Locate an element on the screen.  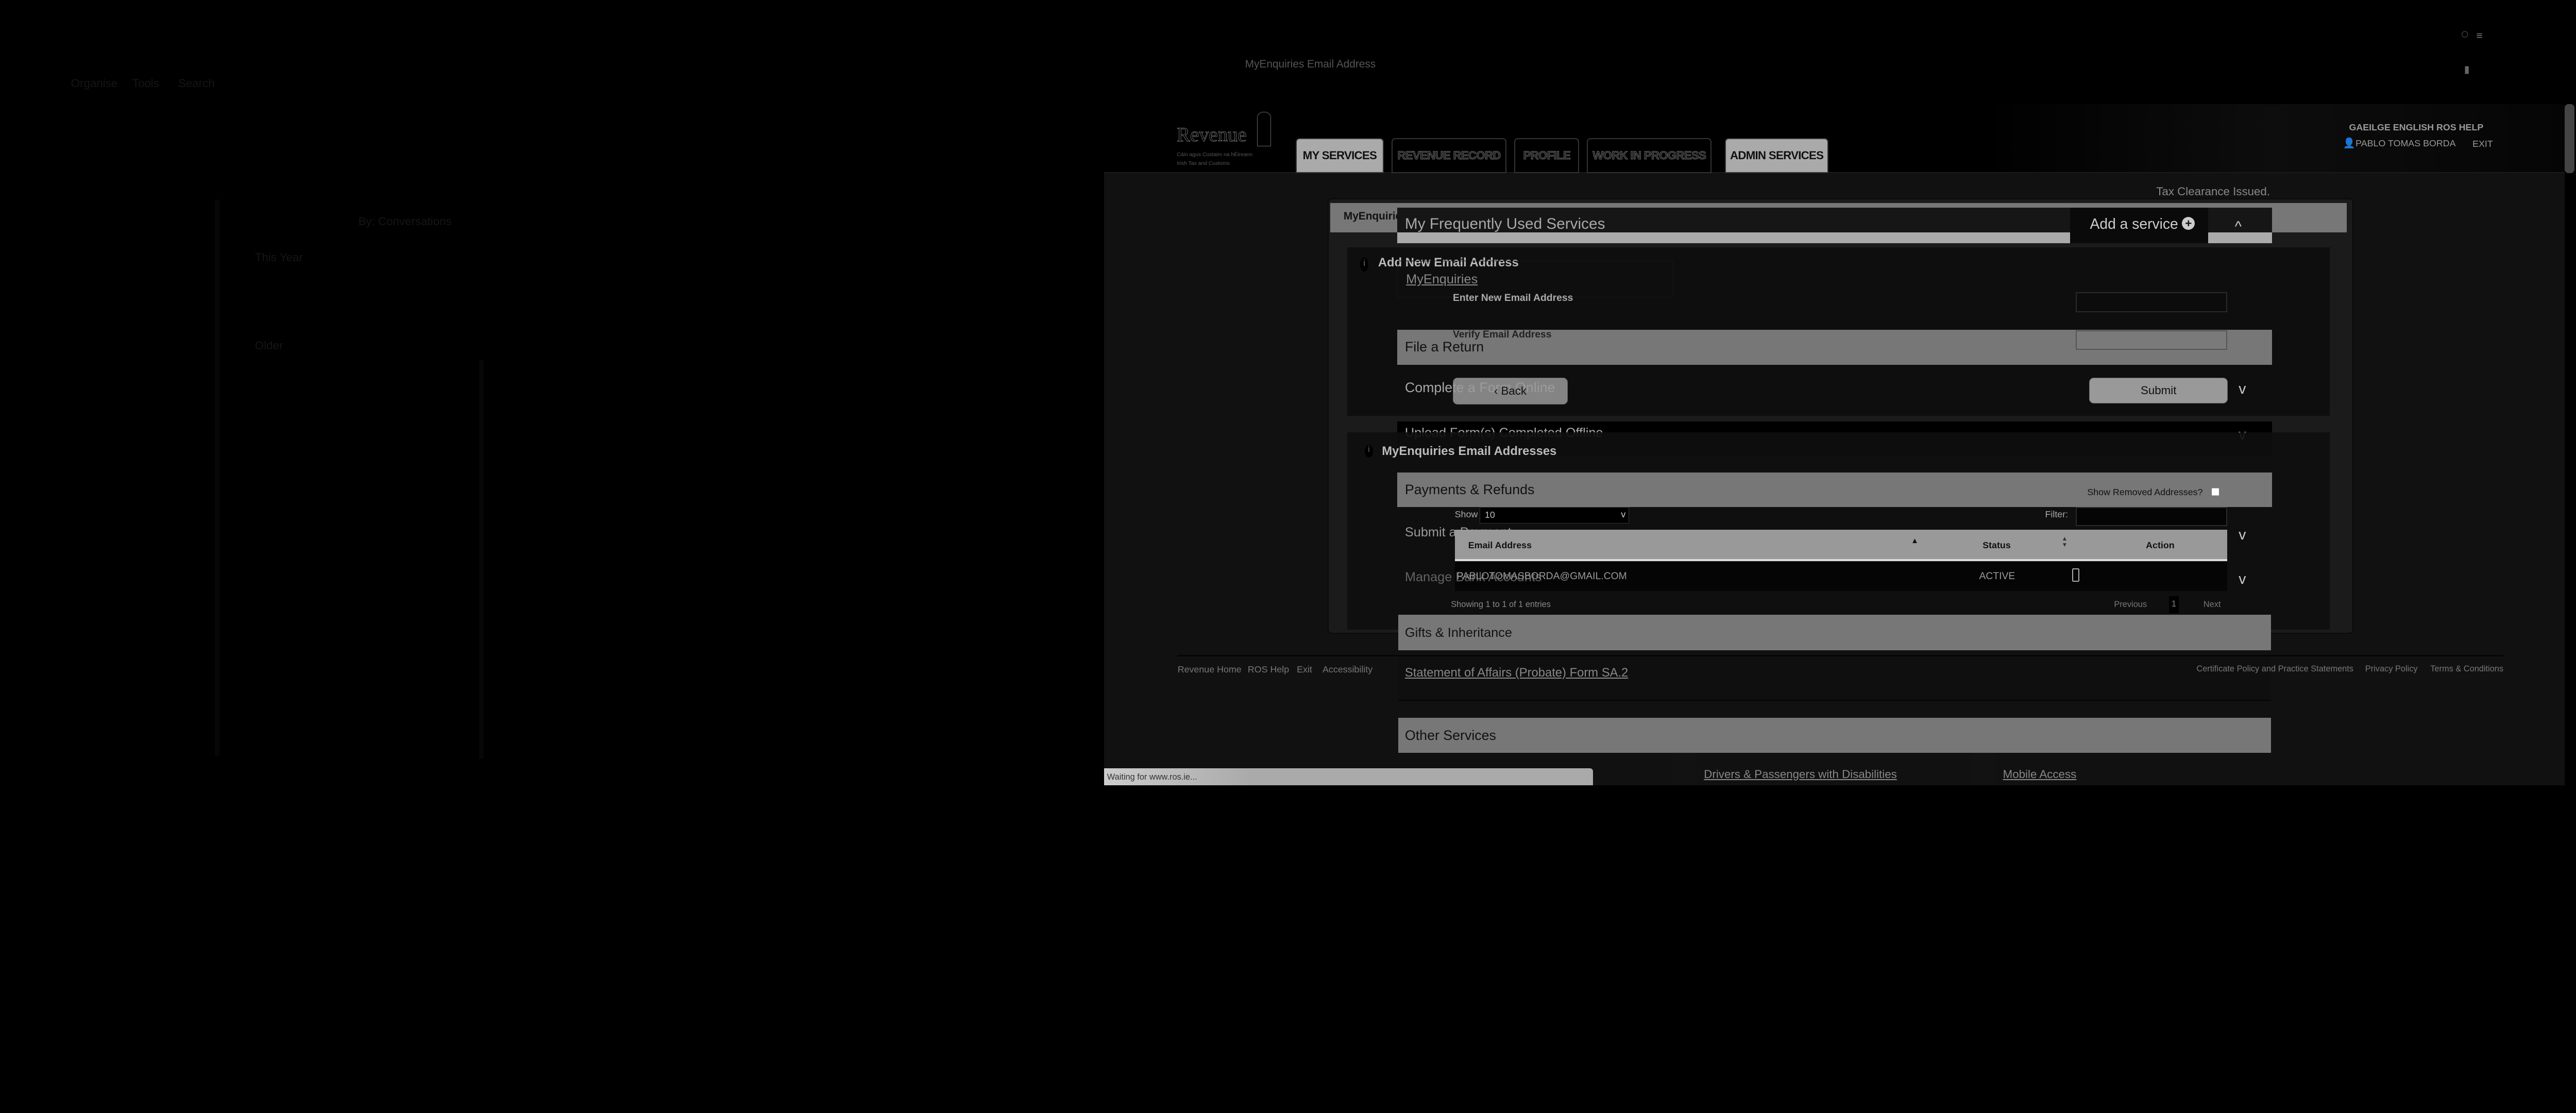
enter-email-input is located at coordinates (2151, 302).